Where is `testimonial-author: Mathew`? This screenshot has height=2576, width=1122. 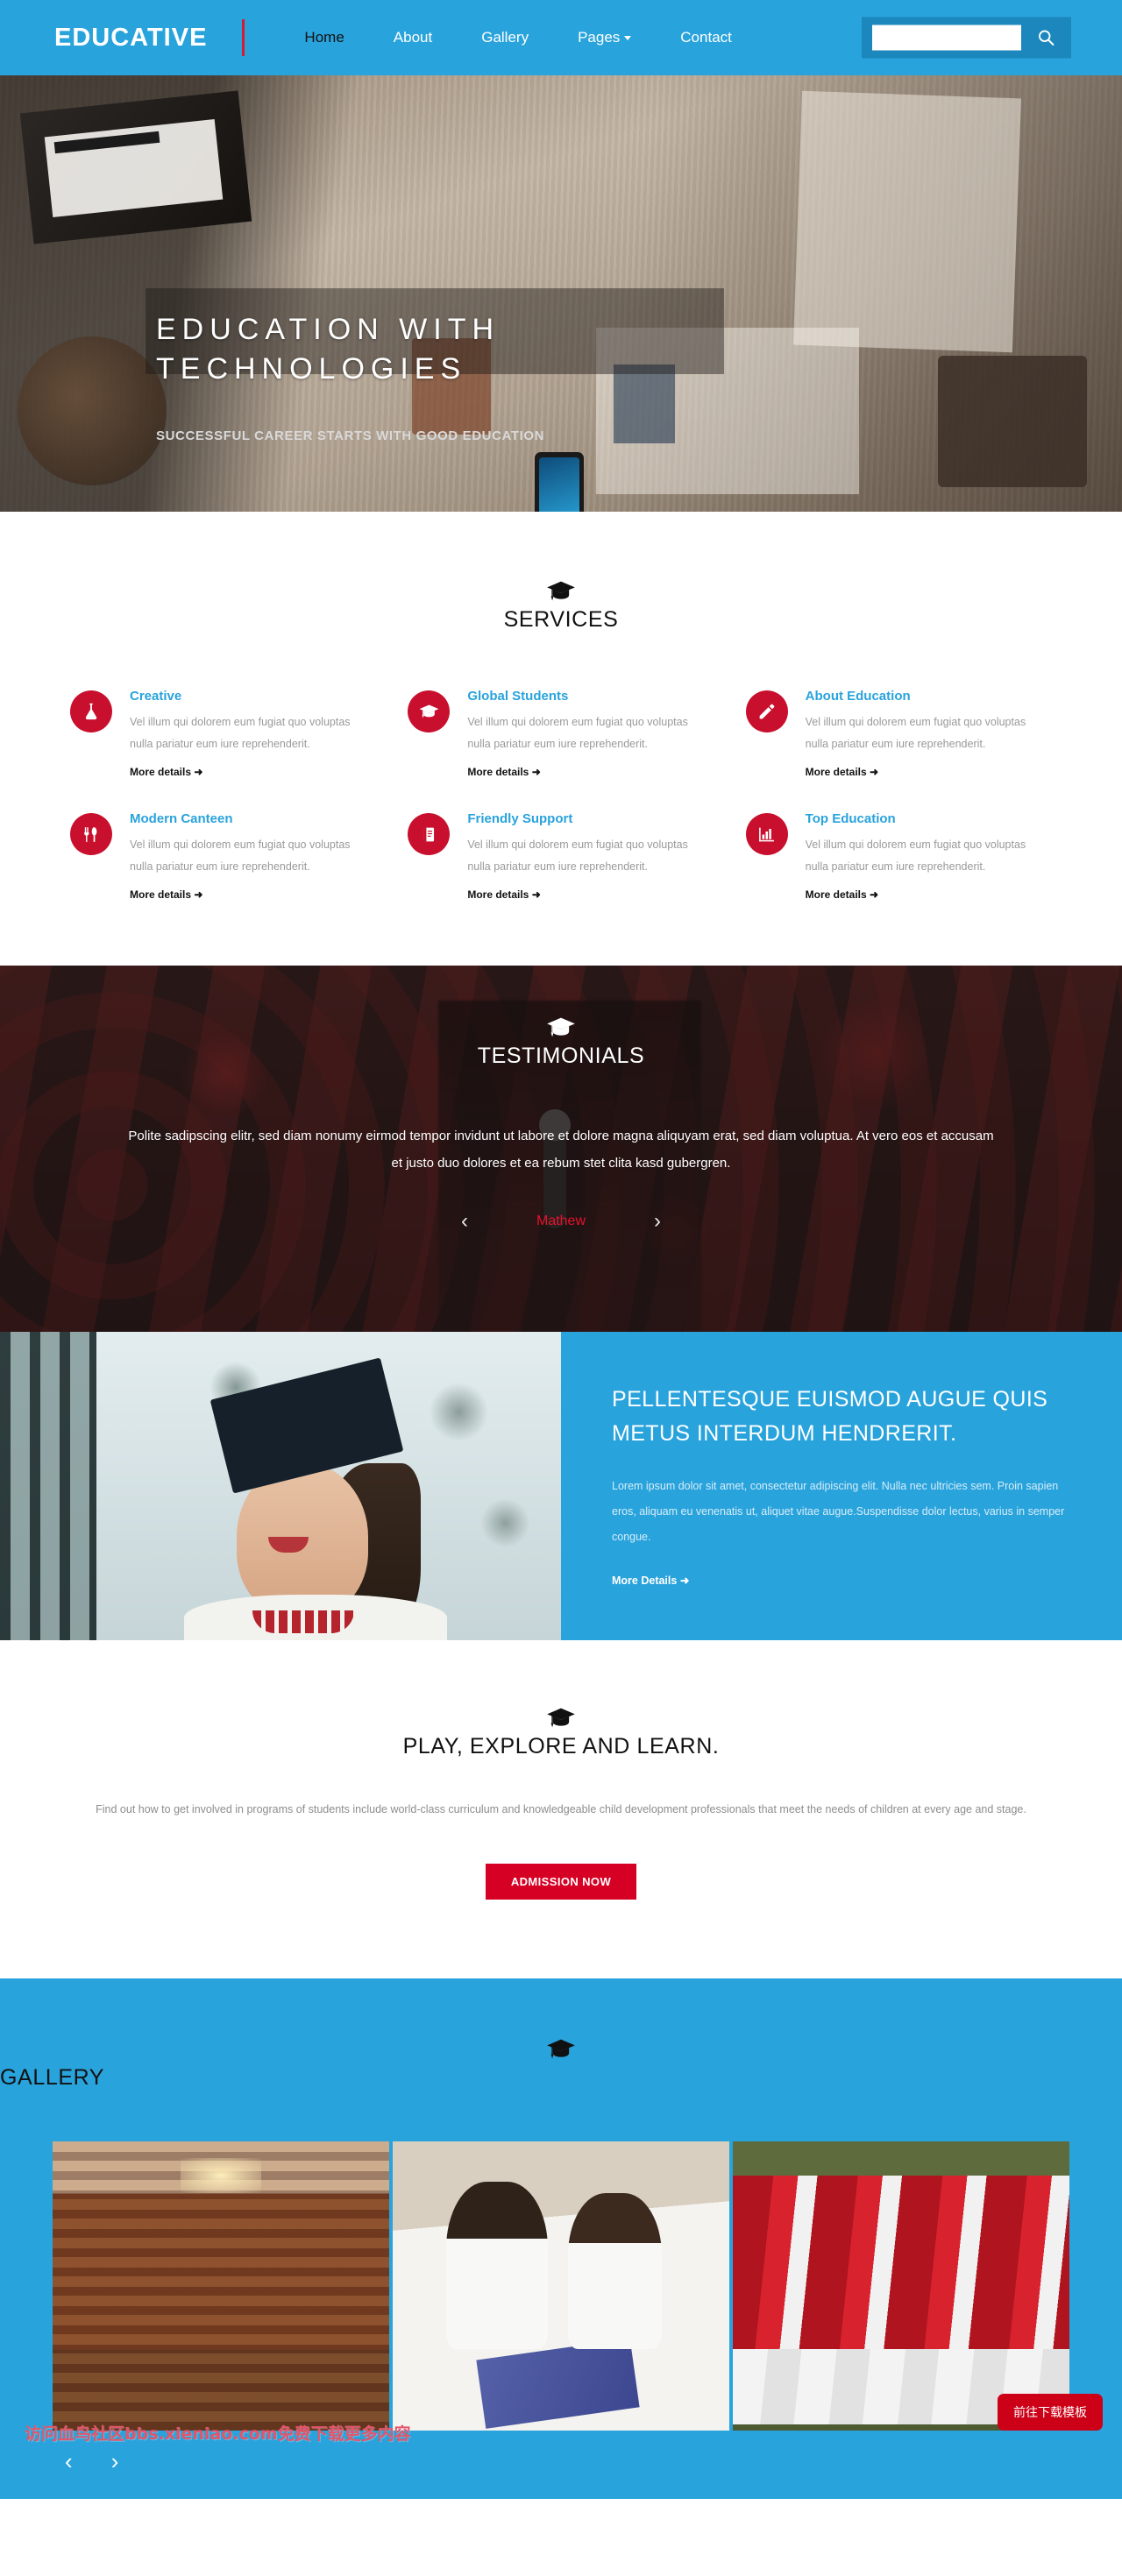 testimonial-author: Mathew is located at coordinates (561, 1220).